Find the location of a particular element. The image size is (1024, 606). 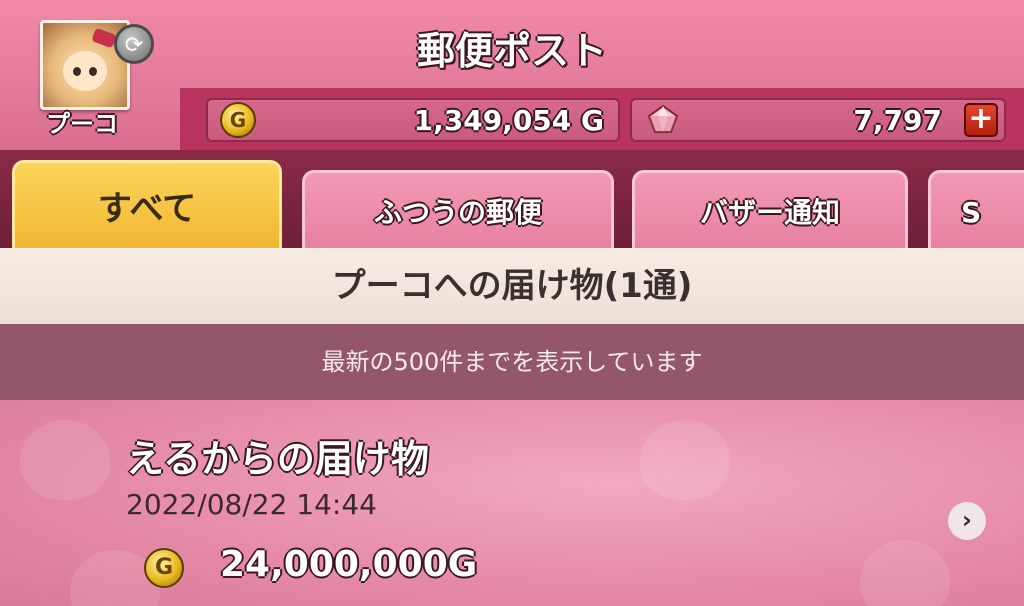

gem-display: 7,797 + is located at coordinates (818, 120).